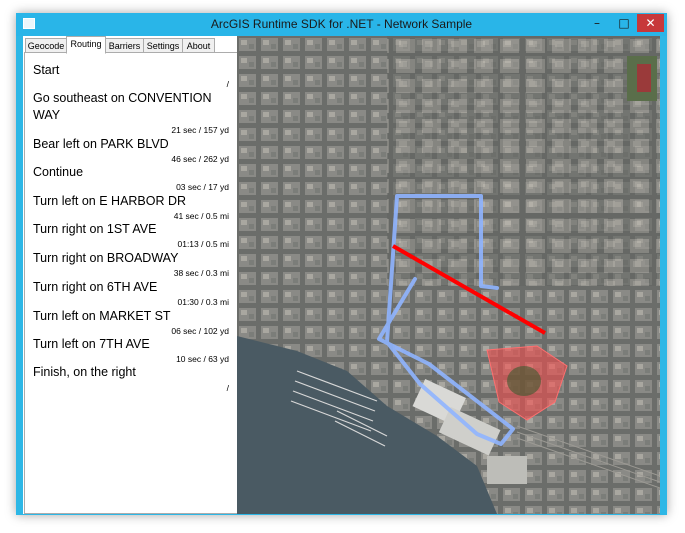  Describe the element at coordinates (507, 470) in the screenshot. I see `building-block` at that location.